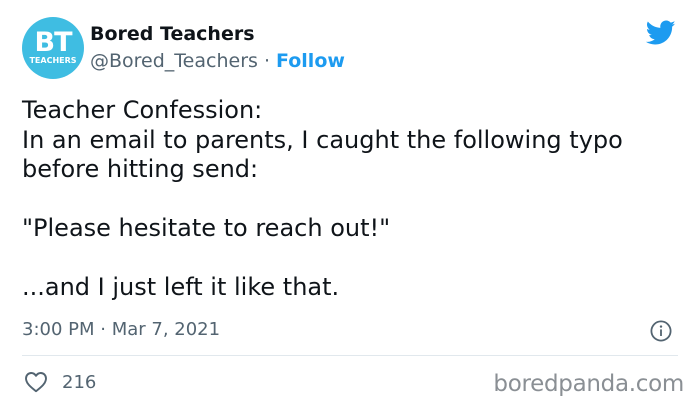  What do you see at coordinates (350, 355) in the screenshot?
I see `divider` at bounding box center [350, 355].